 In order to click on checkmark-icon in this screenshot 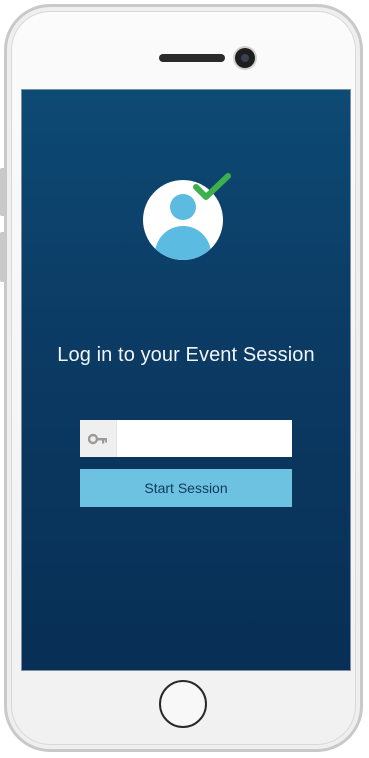, I will do `click(212, 186)`.